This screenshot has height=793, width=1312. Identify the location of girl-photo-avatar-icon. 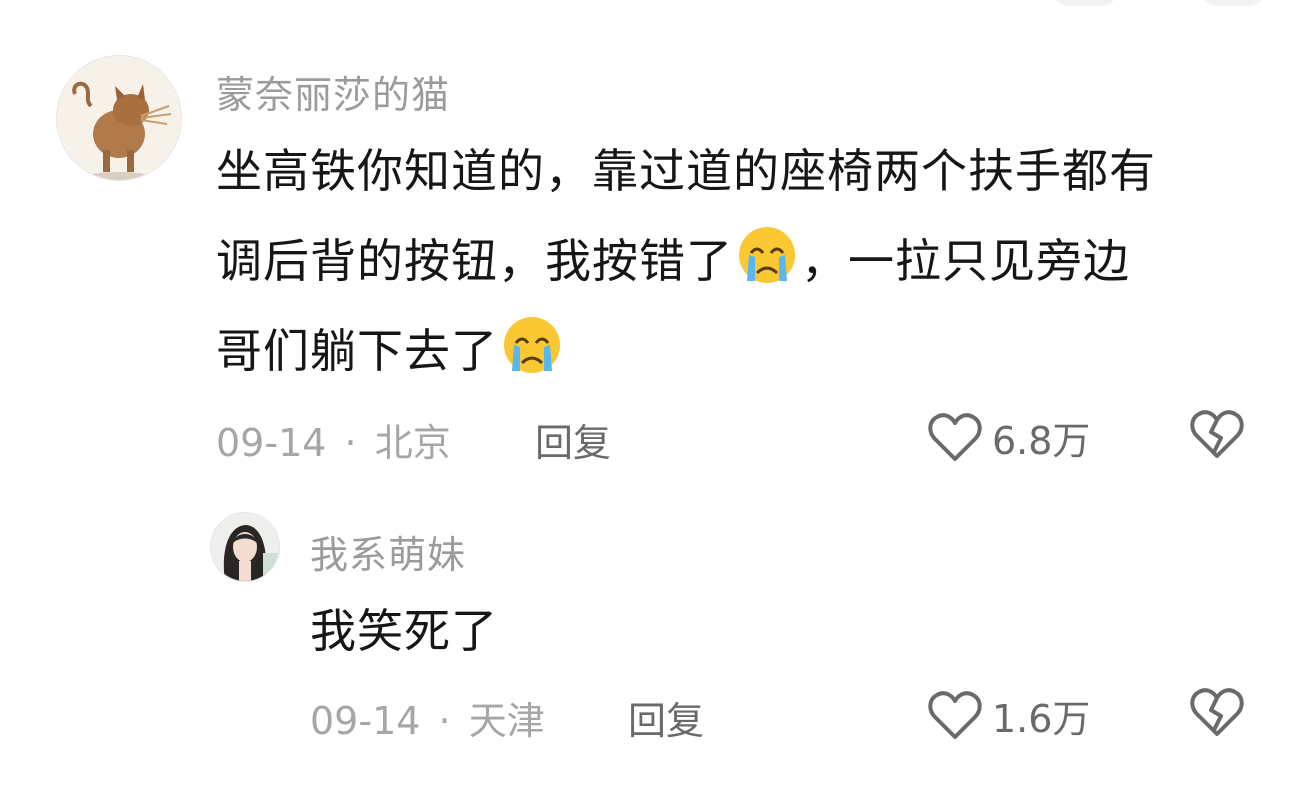
(245, 547).